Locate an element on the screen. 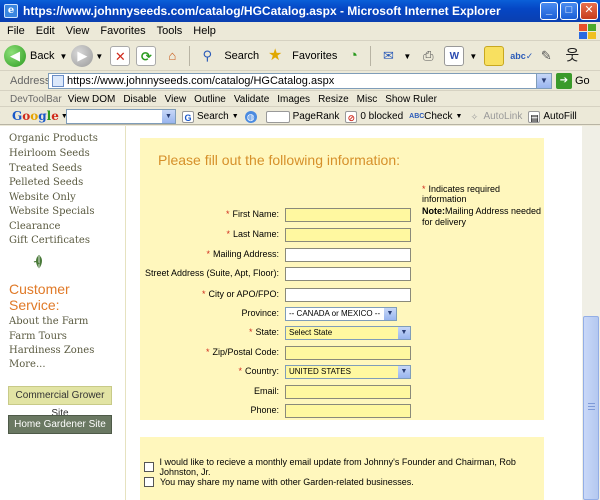  sidebar-link-clearance: Clearance is located at coordinates (34, 226).